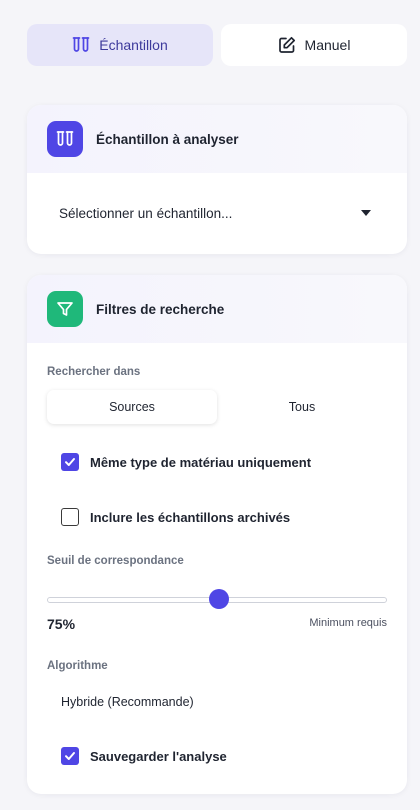  I want to click on save-analysis-checkbox: Sauvegarder l'analyse, so click(144, 756).